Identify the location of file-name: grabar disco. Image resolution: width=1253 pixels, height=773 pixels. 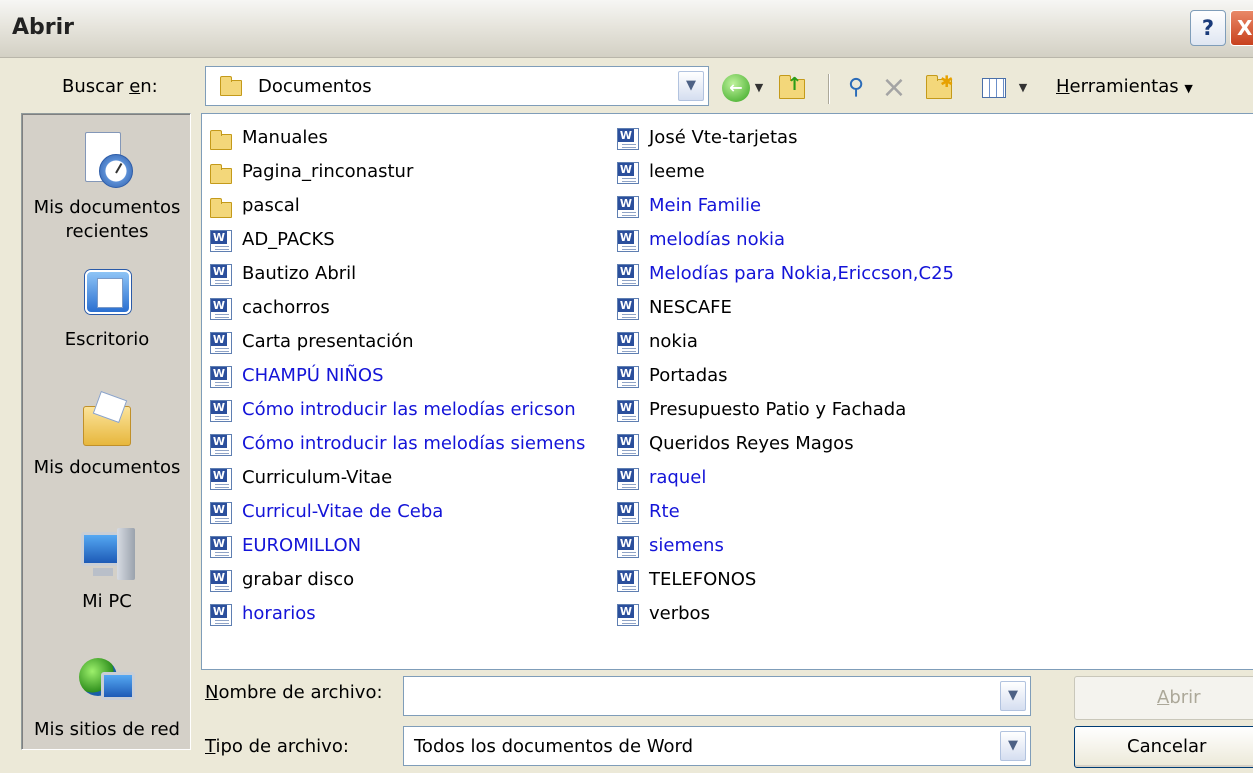
(298, 579).